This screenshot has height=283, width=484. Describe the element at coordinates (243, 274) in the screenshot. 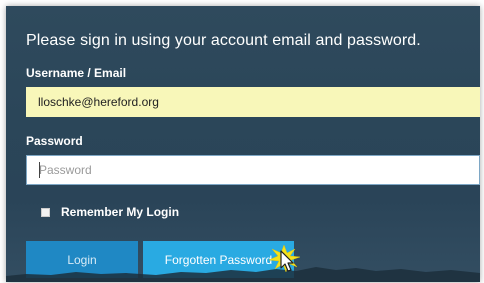

I see `mountain-silhouette` at that location.